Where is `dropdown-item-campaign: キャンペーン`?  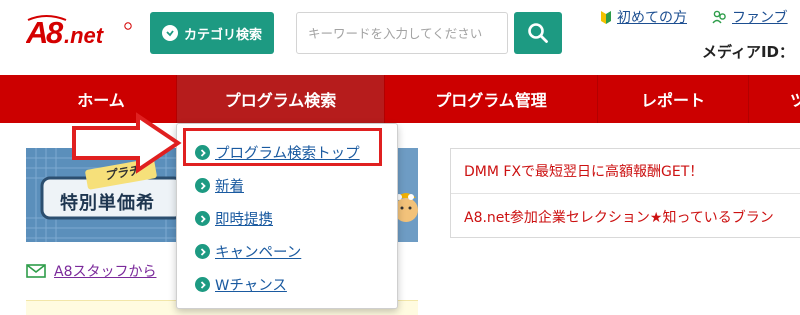
dropdown-item-campaign: キャンペーン is located at coordinates (248, 251).